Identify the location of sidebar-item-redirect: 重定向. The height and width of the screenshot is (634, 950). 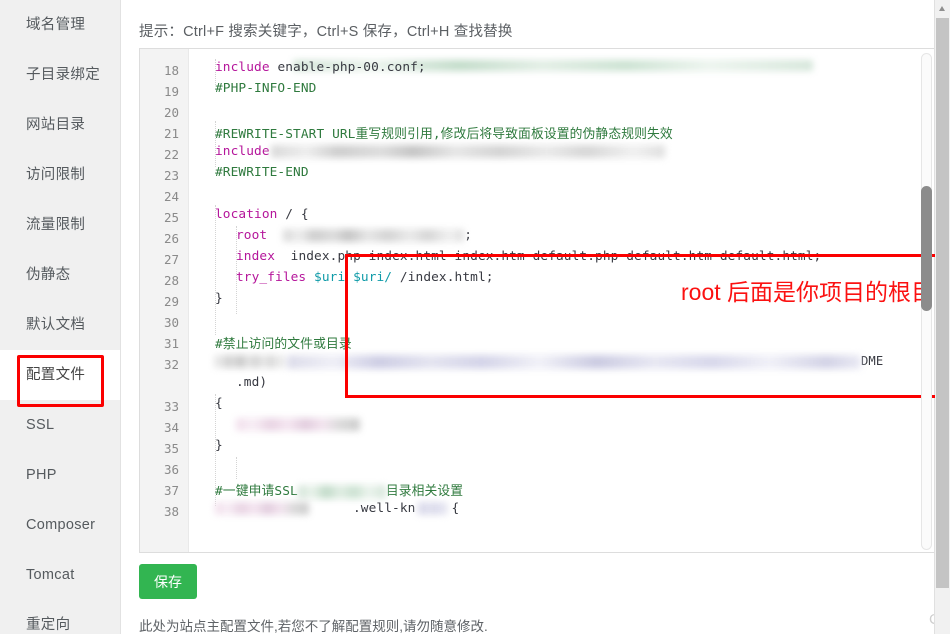
(60, 617).